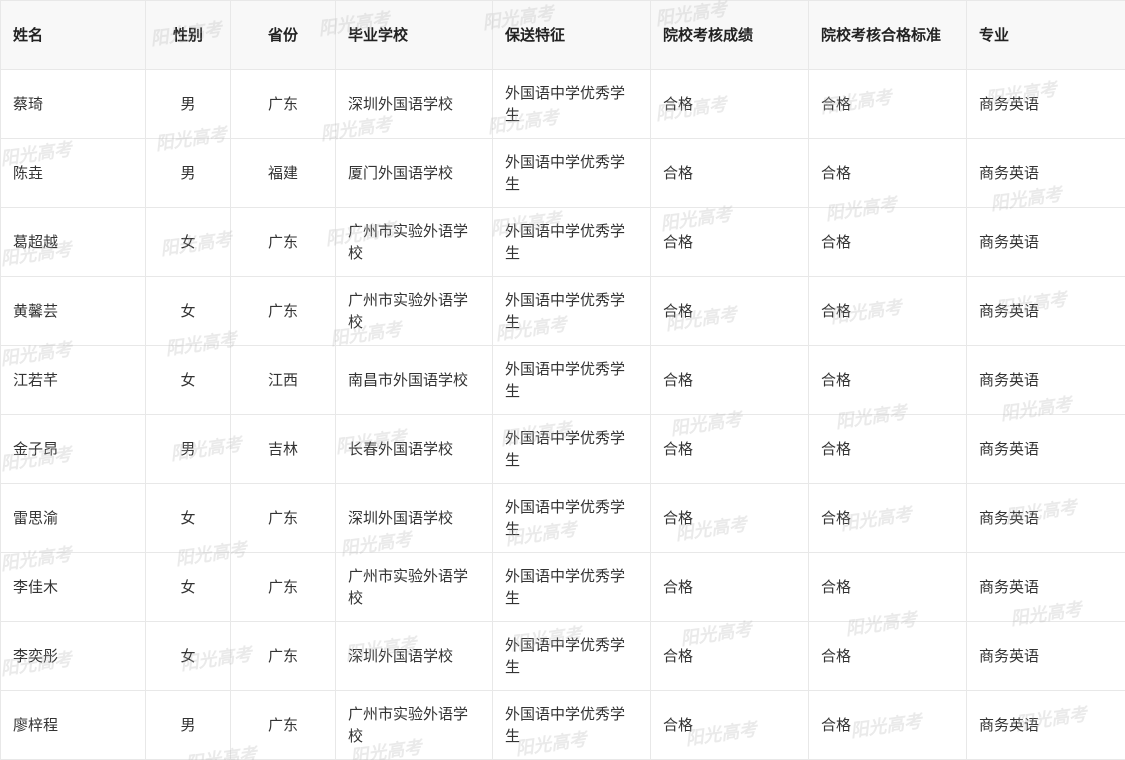 The image size is (1125, 760). I want to click on table-row: 葛超越女广东 广州市实验外语学校 外国语中学优秀学生 合格 合格 商务英语, so click(562, 242).